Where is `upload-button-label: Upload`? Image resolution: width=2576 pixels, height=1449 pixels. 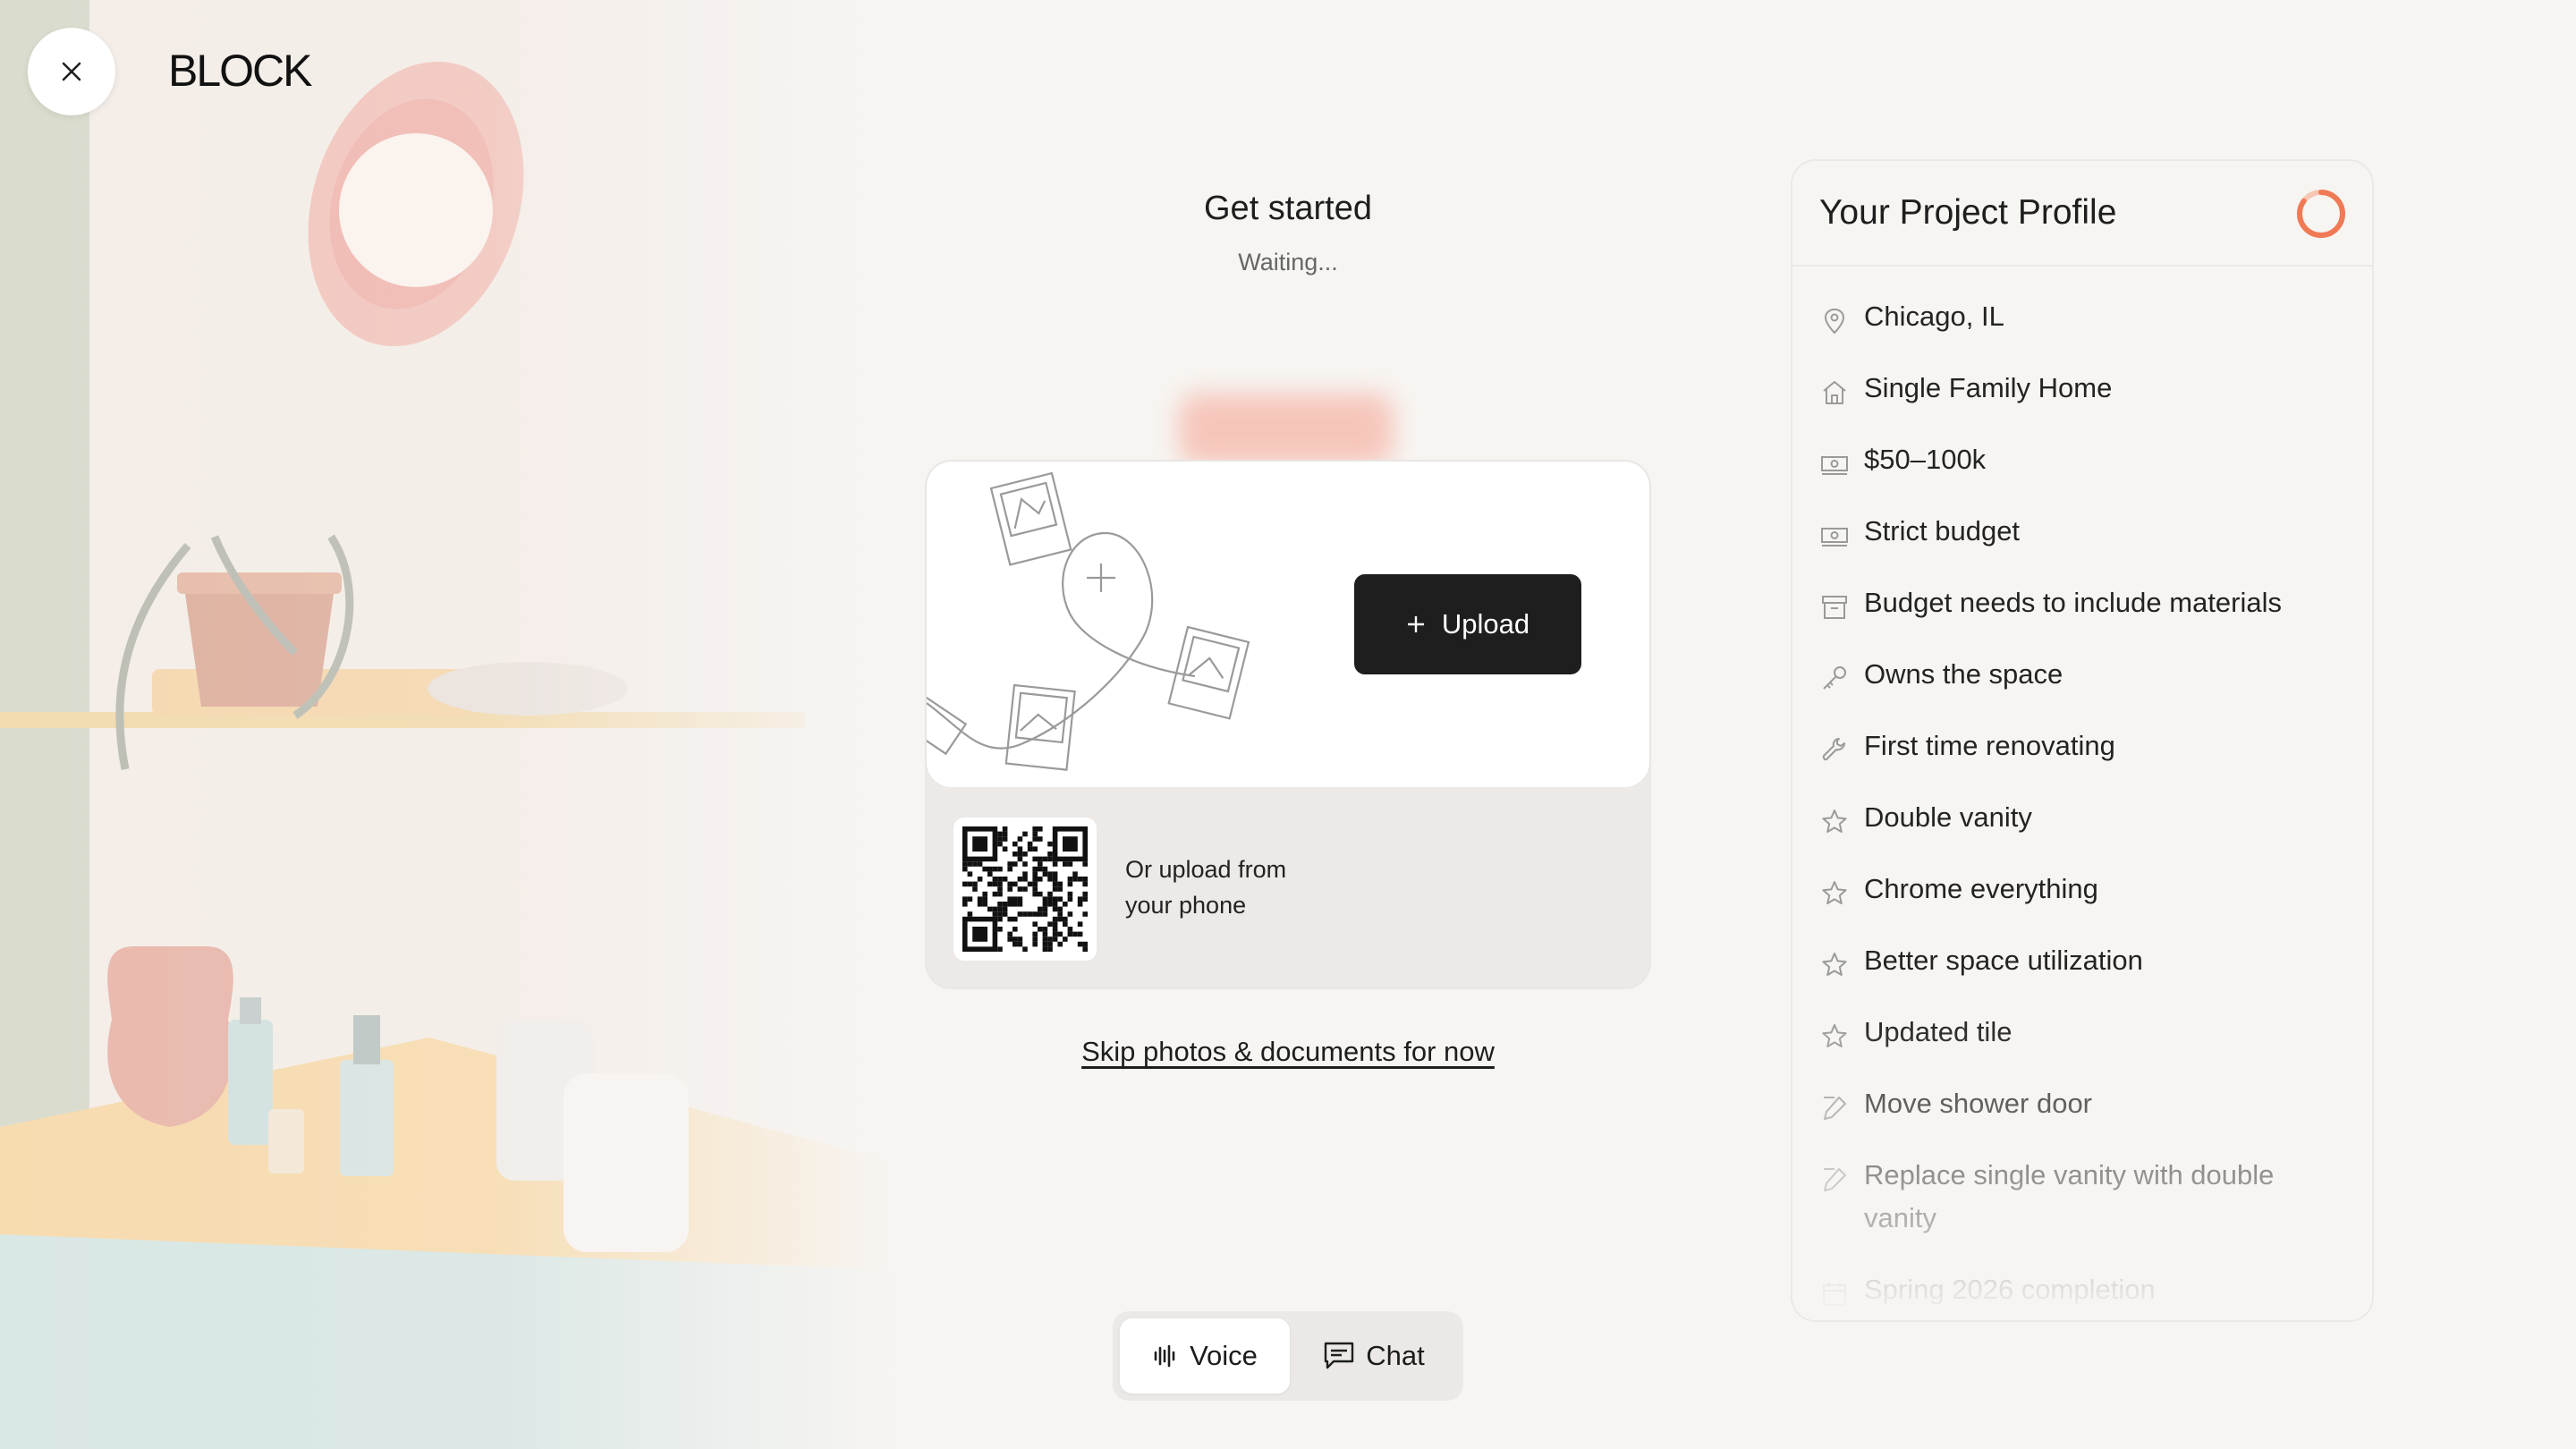
upload-button-label: Upload is located at coordinates (1485, 624).